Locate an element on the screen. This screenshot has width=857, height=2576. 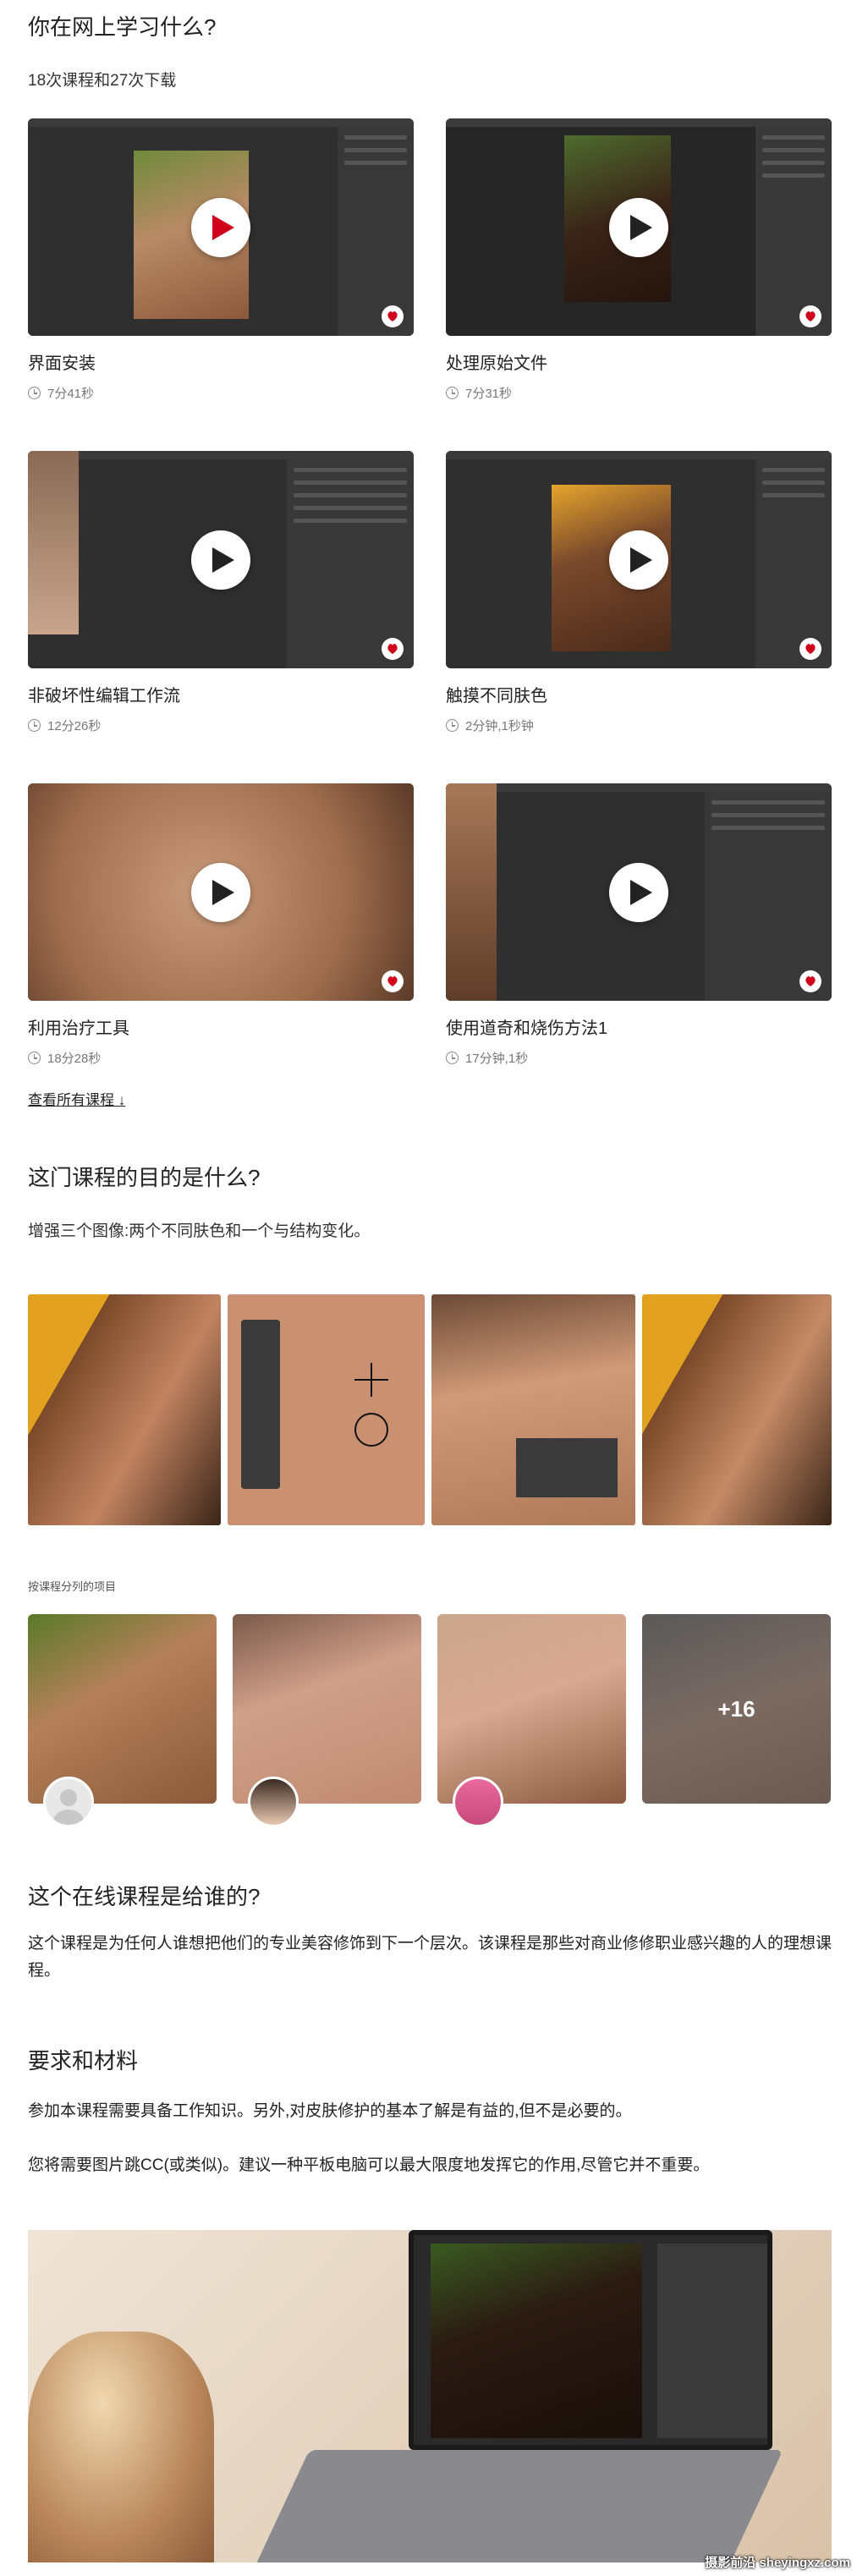
lesson-card: 使用道奇和烧伤方法1 17分钟,1秒 is located at coordinates (639, 925).